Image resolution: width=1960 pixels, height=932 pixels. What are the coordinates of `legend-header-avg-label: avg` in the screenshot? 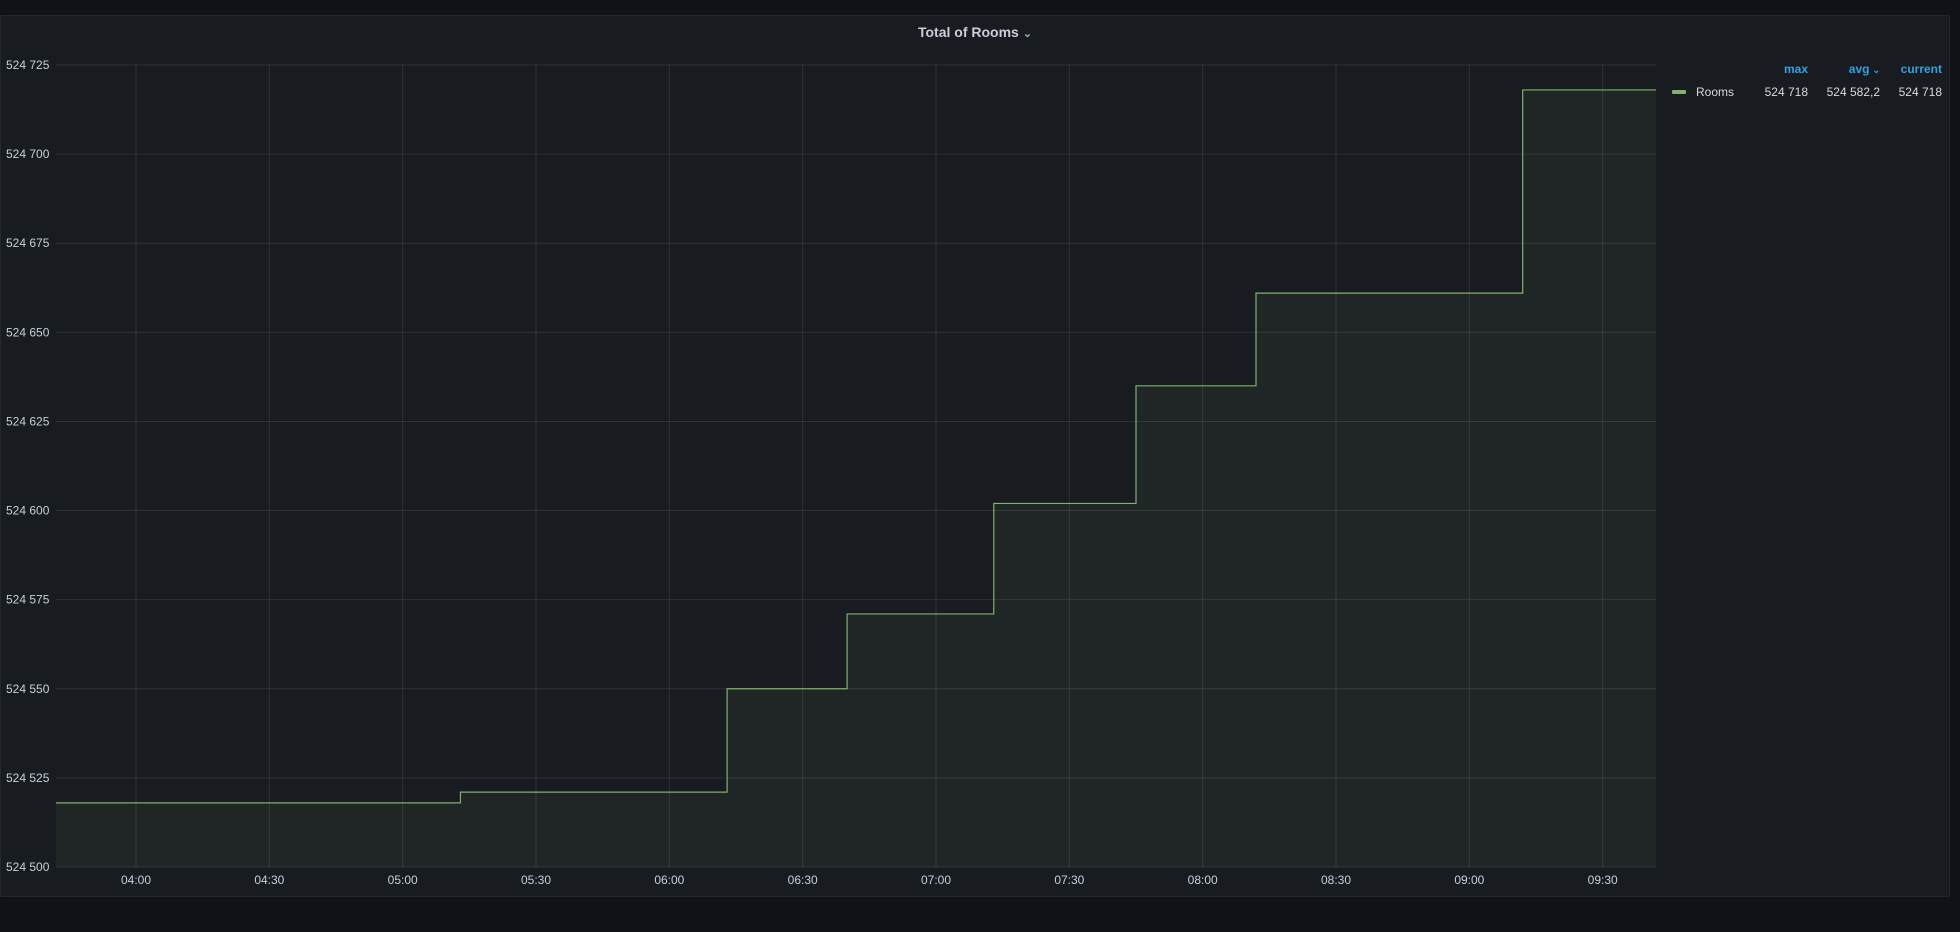 It's located at (1859, 69).